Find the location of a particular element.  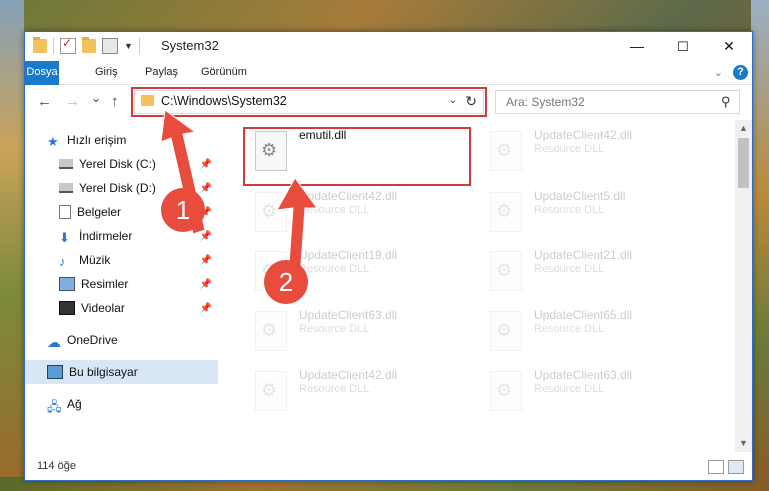

sidebar-item-music: ♪ Müzik 📌 is located at coordinates (121, 260).